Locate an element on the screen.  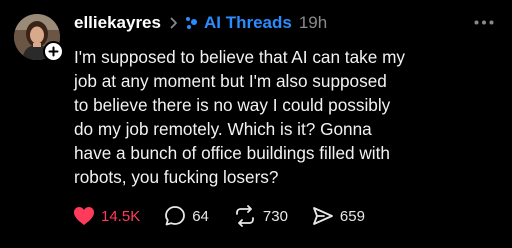
reply-count: 64 is located at coordinates (200, 216).